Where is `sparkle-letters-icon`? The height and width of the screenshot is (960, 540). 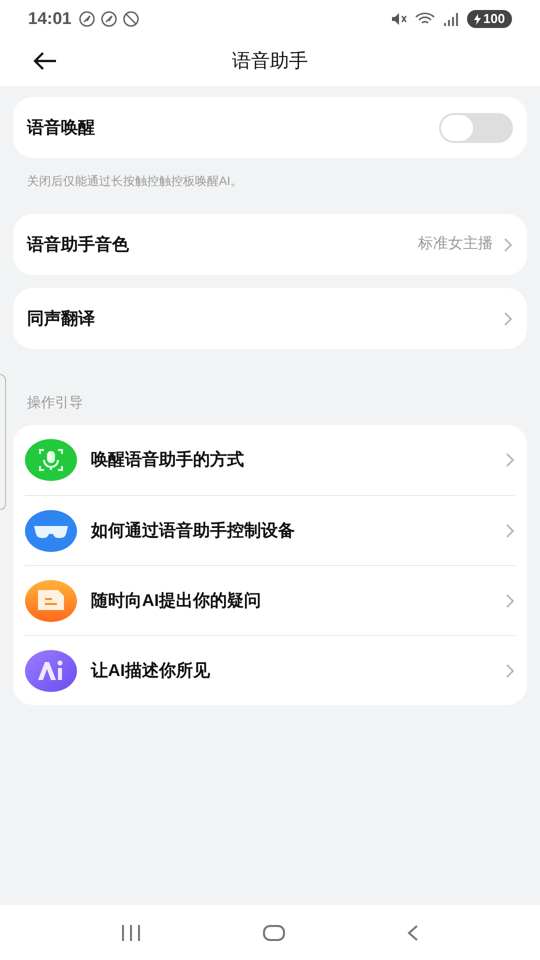
sparkle-letters-icon is located at coordinates (51, 671).